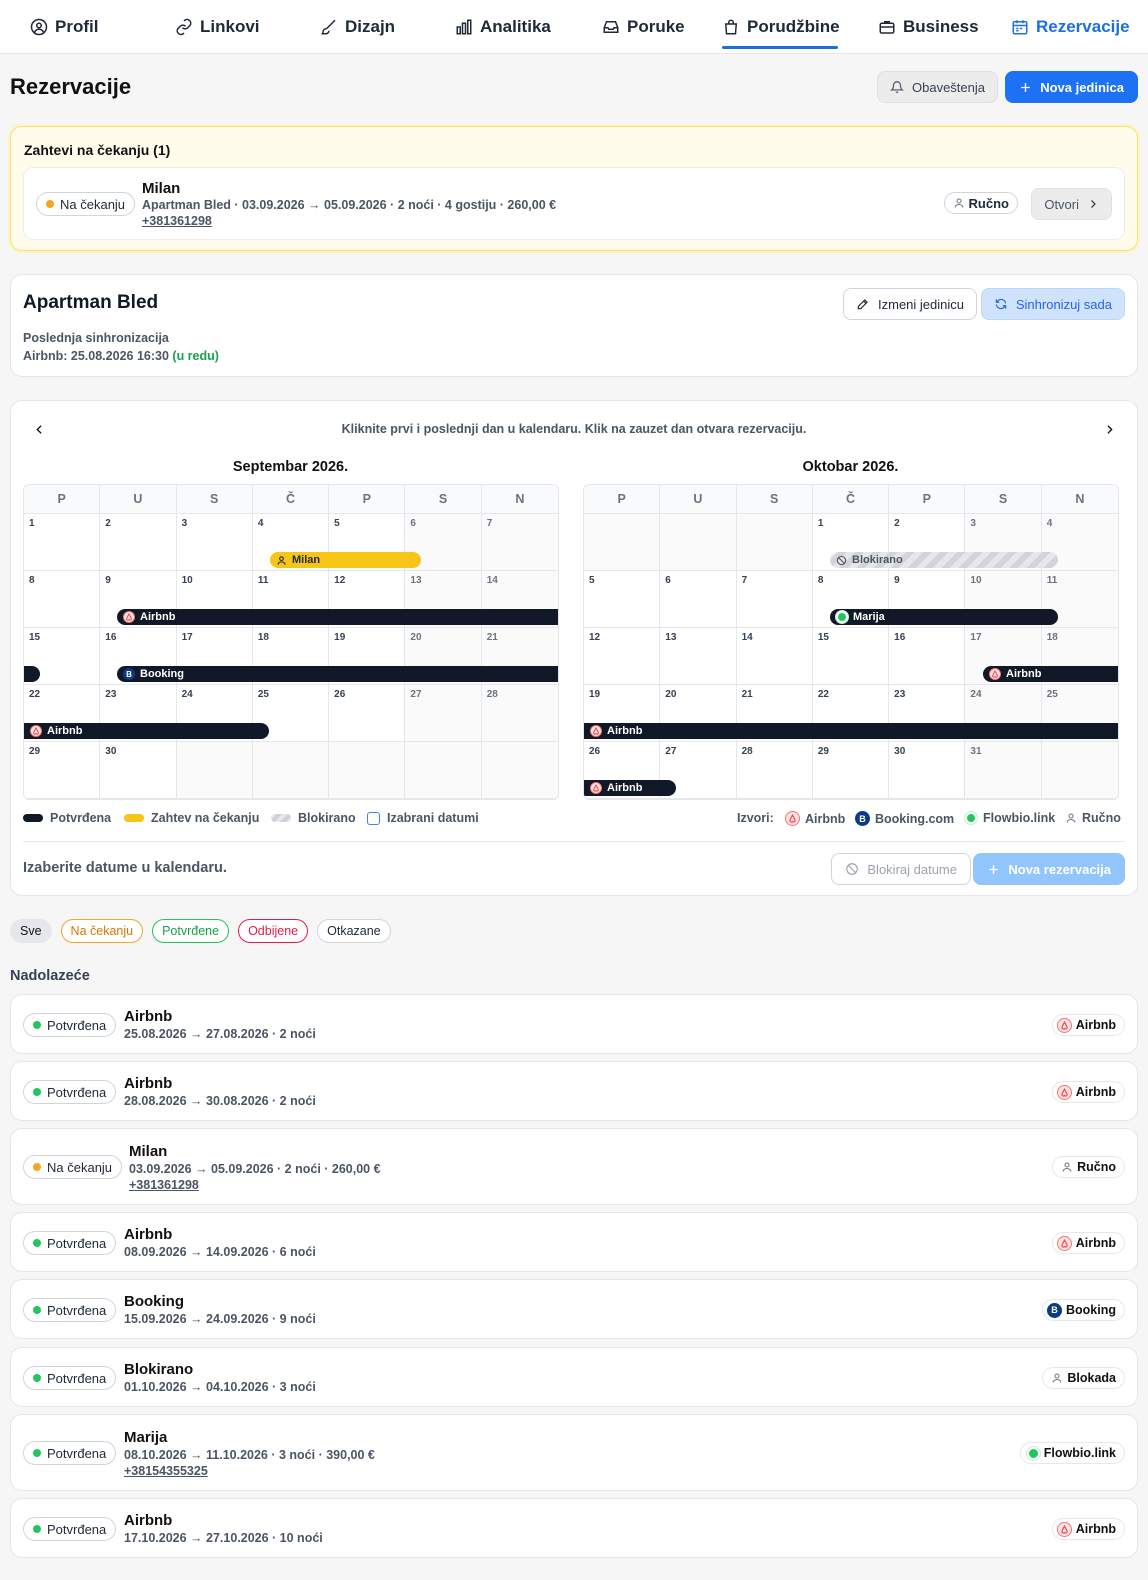 The width and height of the screenshot is (1148, 1580). Describe the element at coordinates (901, 869) in the screenshot. I see `block-dates-button: Blokiraj datume` at that location.